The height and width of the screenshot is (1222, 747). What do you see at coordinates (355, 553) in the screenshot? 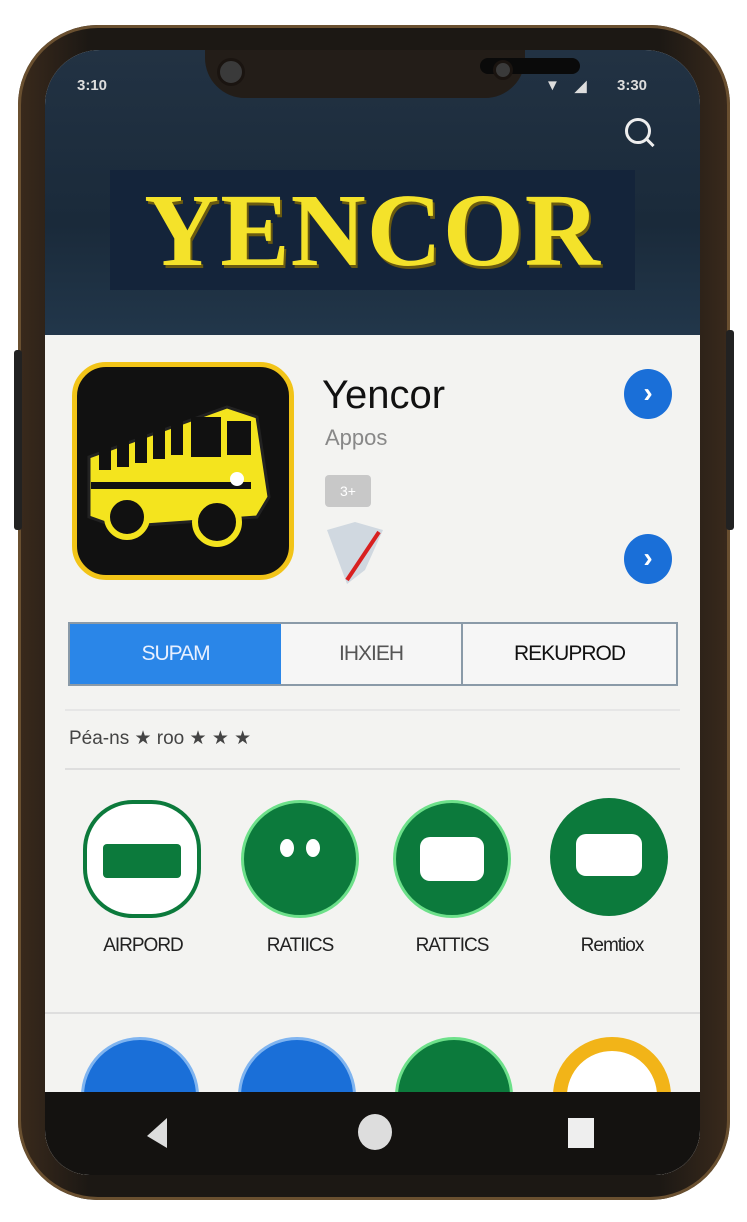
I see `shield-icon` at bounding box center [355, 553].